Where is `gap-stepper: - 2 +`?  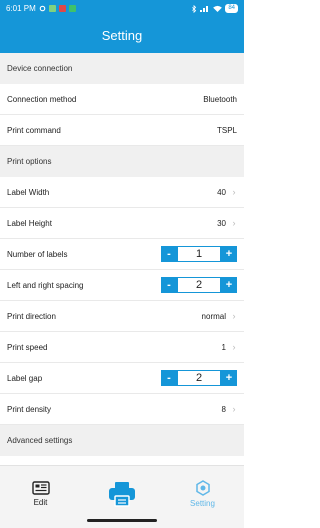 gap-stepper: - 2 + is located at coordinates (199, 378).